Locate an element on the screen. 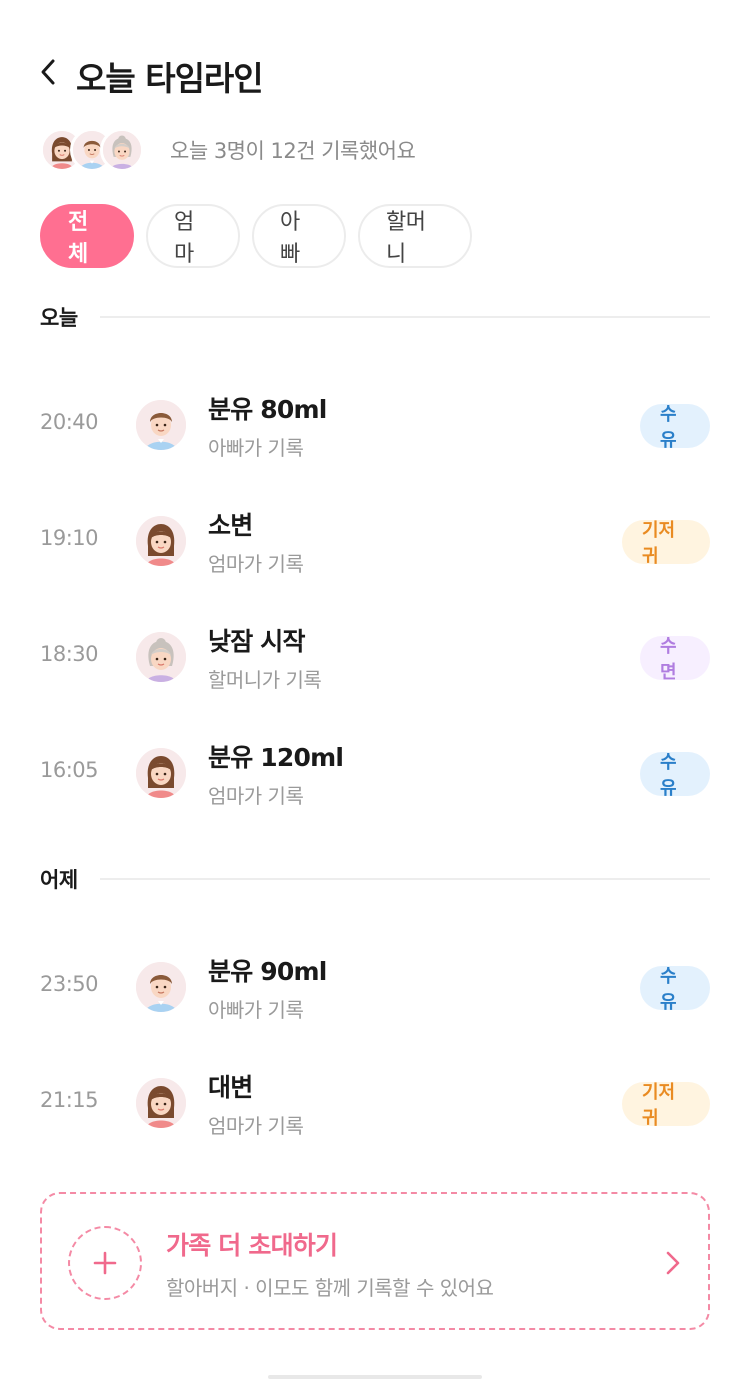  section-label: 오늘 is located at coordinates (59, 318).